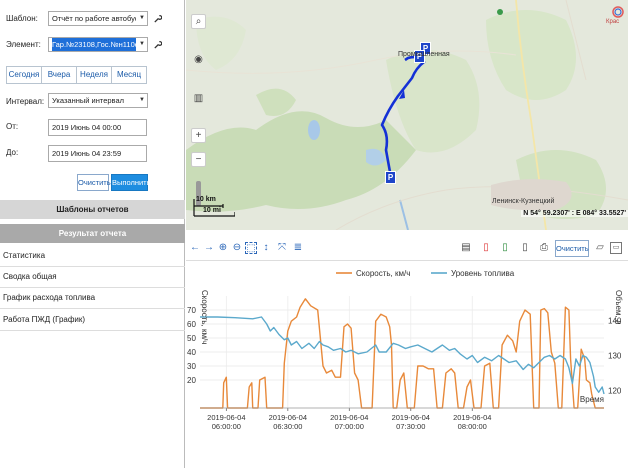  What do you see at coordinates (92, 277) in the screenshot?
I see `list-item: Сводка общая` at bounding box center [92, 277].